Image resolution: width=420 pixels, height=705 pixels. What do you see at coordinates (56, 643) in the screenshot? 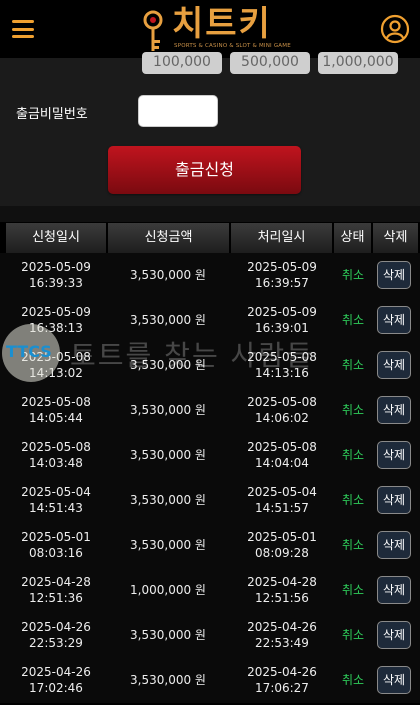
I see `request-time: 22:53:29` at bounding box center [56, 643].